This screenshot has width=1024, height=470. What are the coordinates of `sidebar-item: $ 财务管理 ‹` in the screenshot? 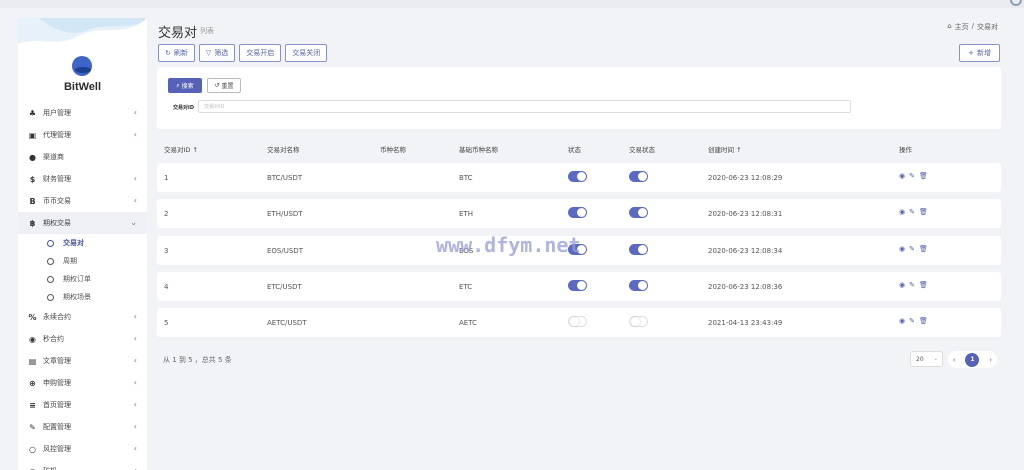 It's located at (82, 179).